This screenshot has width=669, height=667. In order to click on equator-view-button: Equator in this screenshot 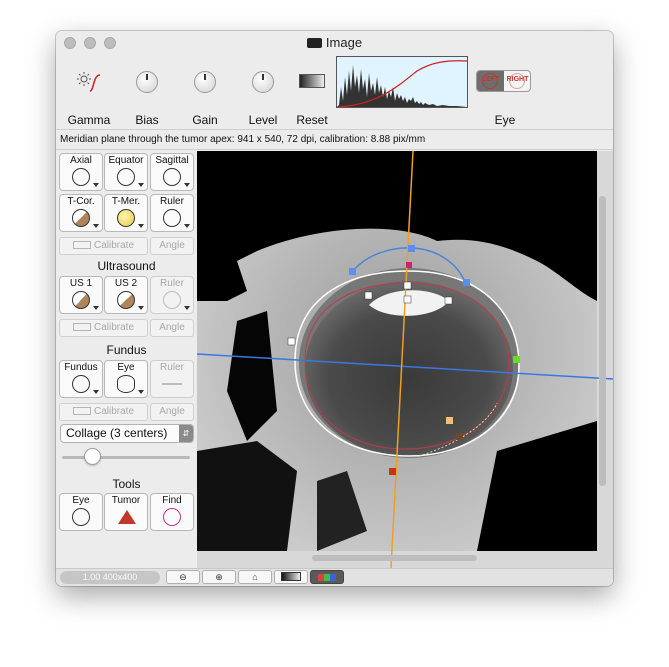, I will do `click(126, 172)`.